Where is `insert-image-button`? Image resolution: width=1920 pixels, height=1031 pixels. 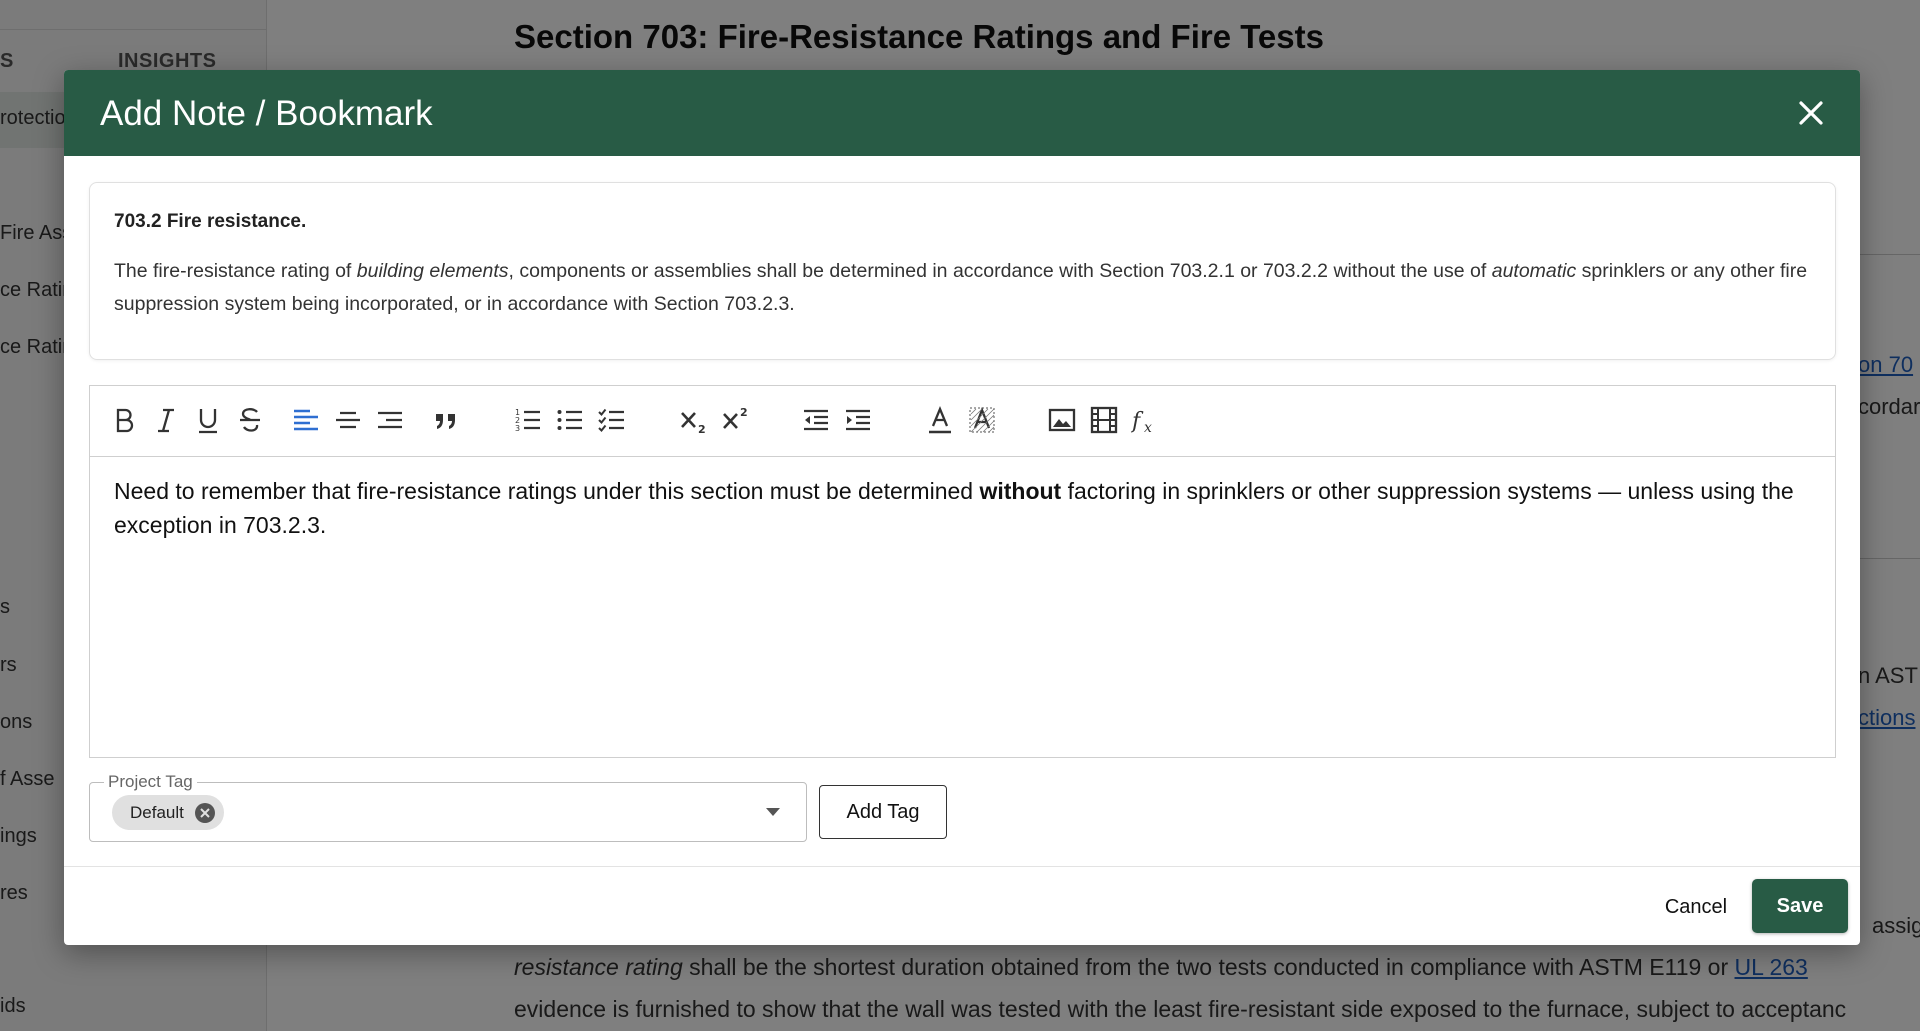 insert-image-button is located at coordinates (1062, 420).